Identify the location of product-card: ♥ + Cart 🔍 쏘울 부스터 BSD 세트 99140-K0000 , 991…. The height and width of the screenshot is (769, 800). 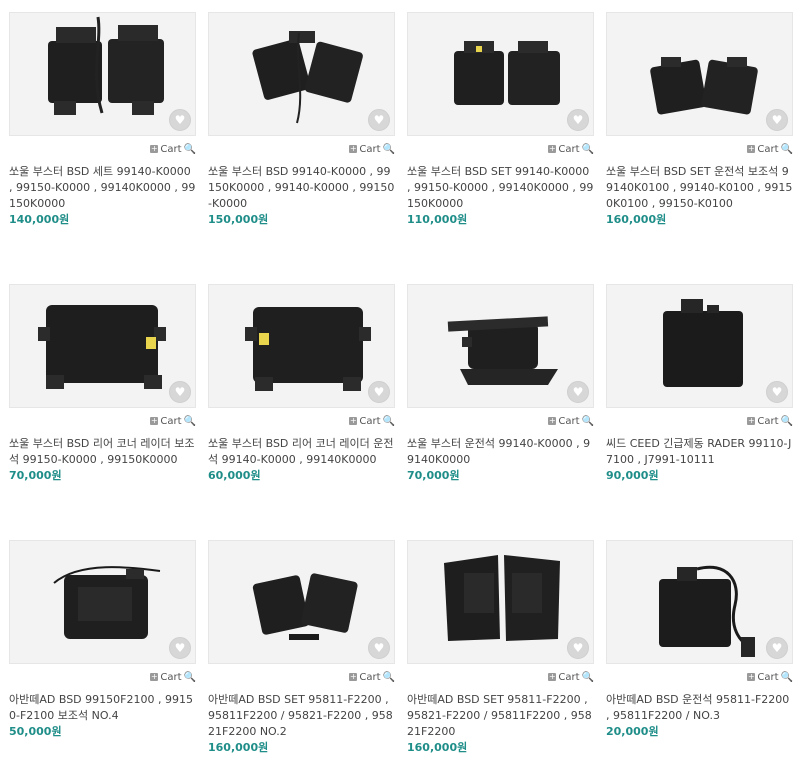
(102, 120).